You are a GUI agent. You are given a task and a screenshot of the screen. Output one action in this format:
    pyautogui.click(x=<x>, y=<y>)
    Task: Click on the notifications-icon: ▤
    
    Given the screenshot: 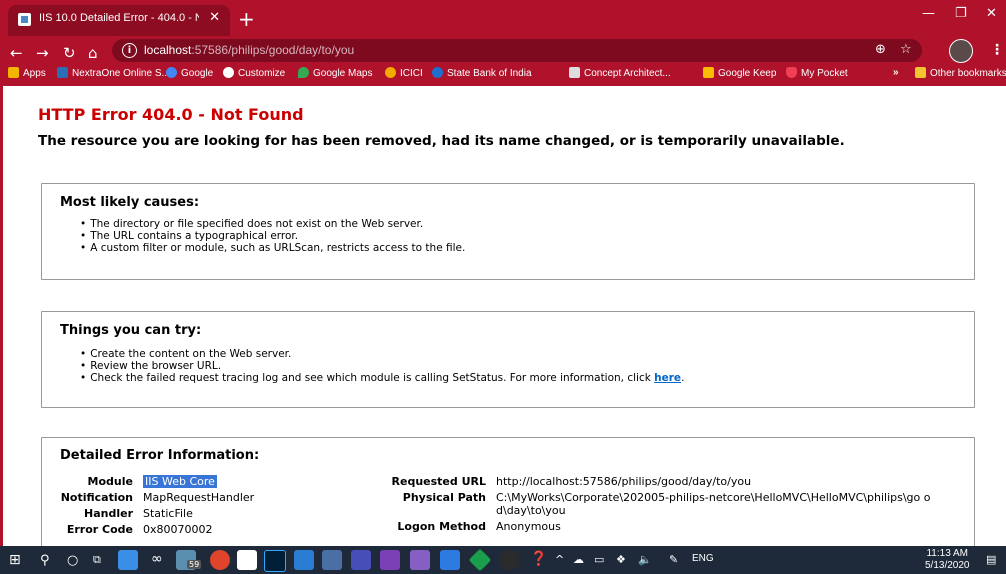 What is the action you would take?
    pyautogui.click(x=991, y=559)
    